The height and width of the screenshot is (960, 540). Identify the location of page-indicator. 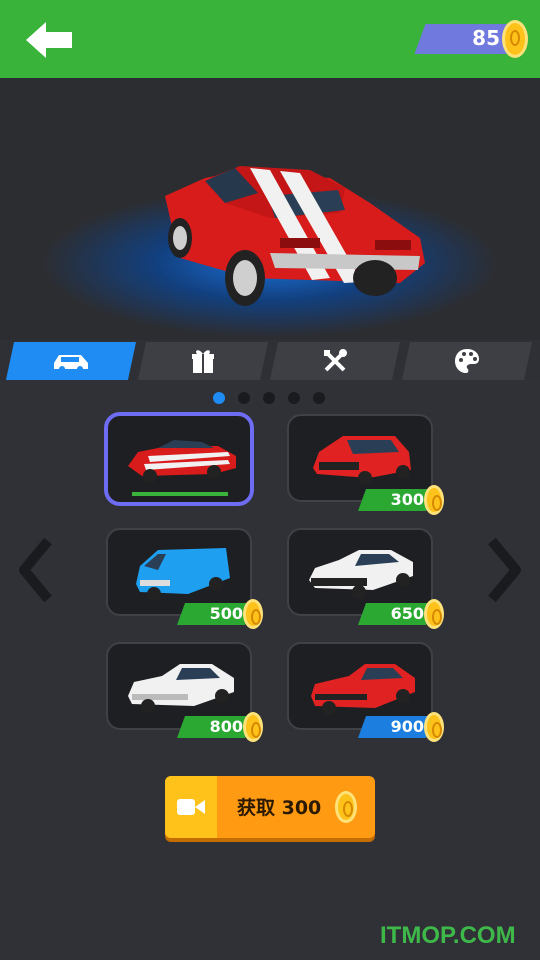
(273, 398).